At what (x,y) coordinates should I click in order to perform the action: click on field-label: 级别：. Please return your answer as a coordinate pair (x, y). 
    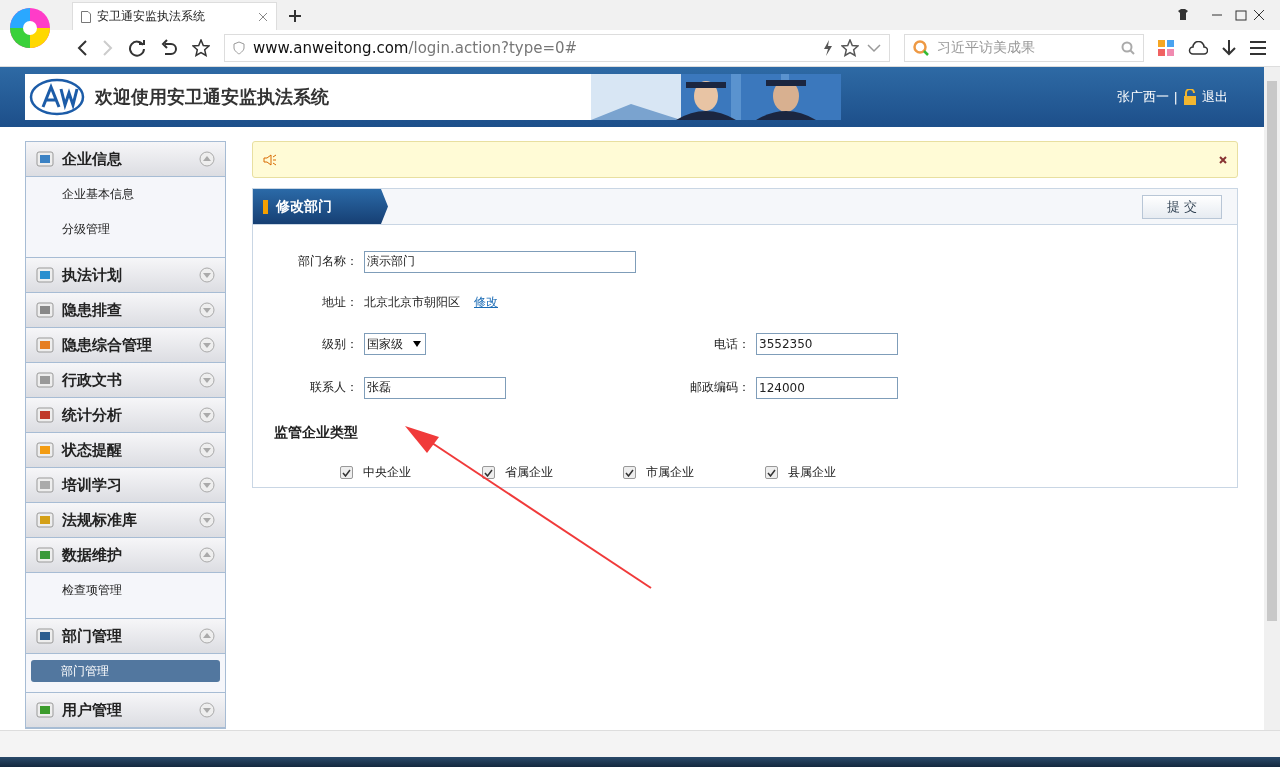
    Looking at the image, I should click on (339, 344).